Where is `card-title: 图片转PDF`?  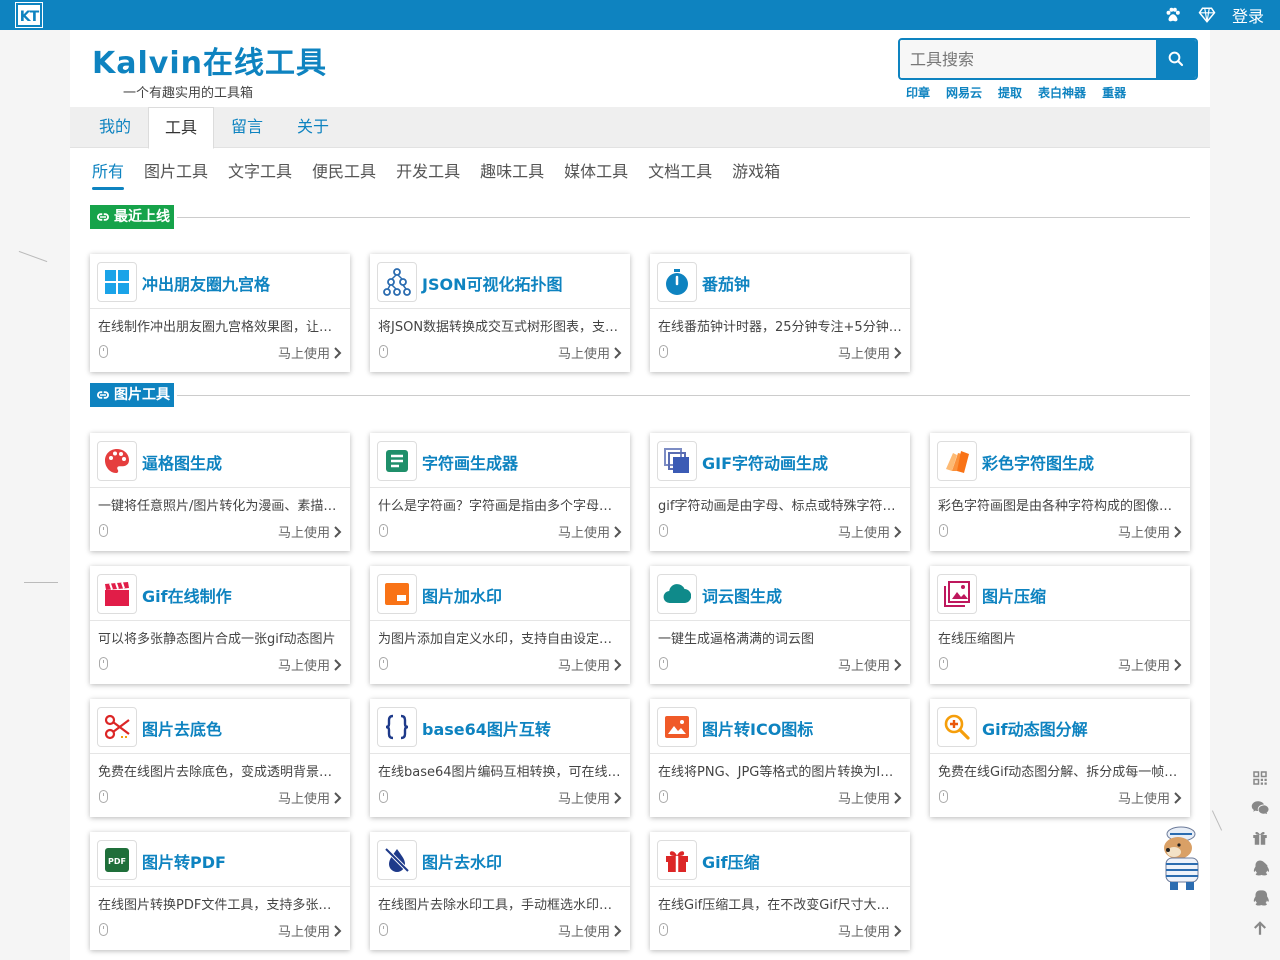
card-title: 图片转PDF is located at coordinates (184, 861).